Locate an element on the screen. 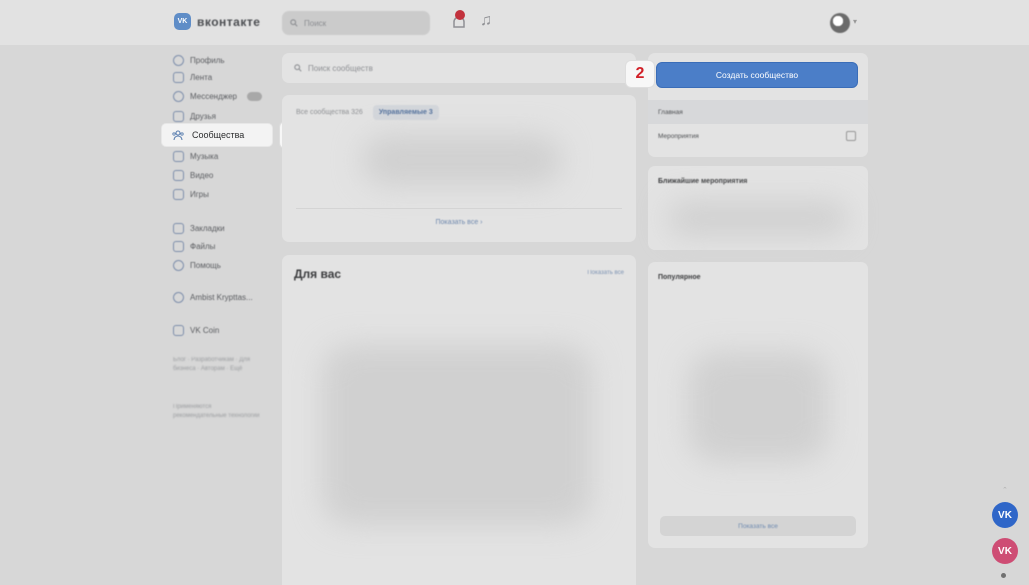  for-you-title: Для вас is located at coordinates (318, 274).